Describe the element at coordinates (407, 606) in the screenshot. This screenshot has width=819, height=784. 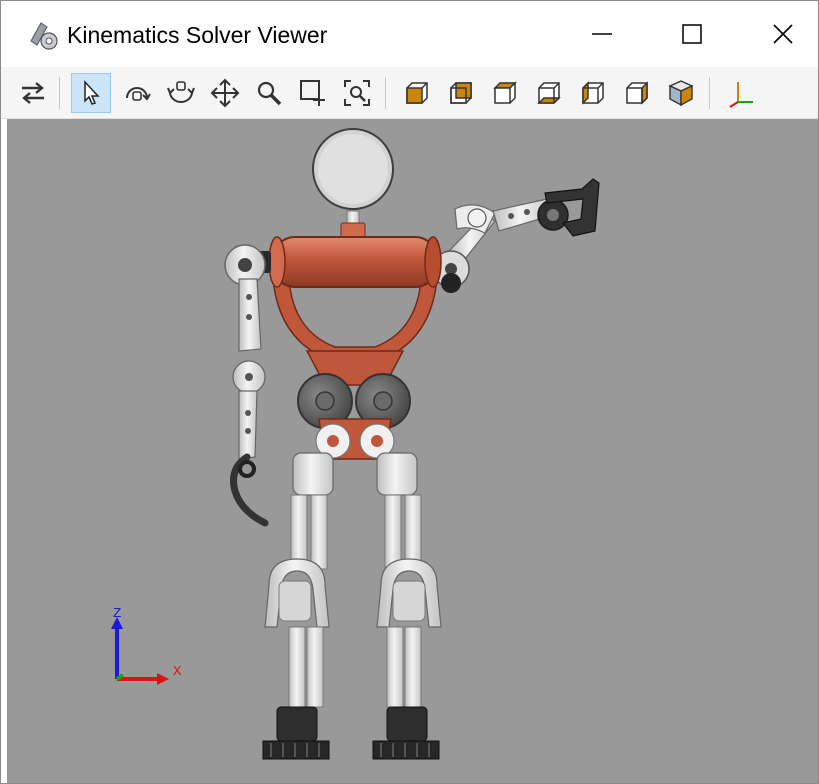
I see `robot-right-leg` at that location.